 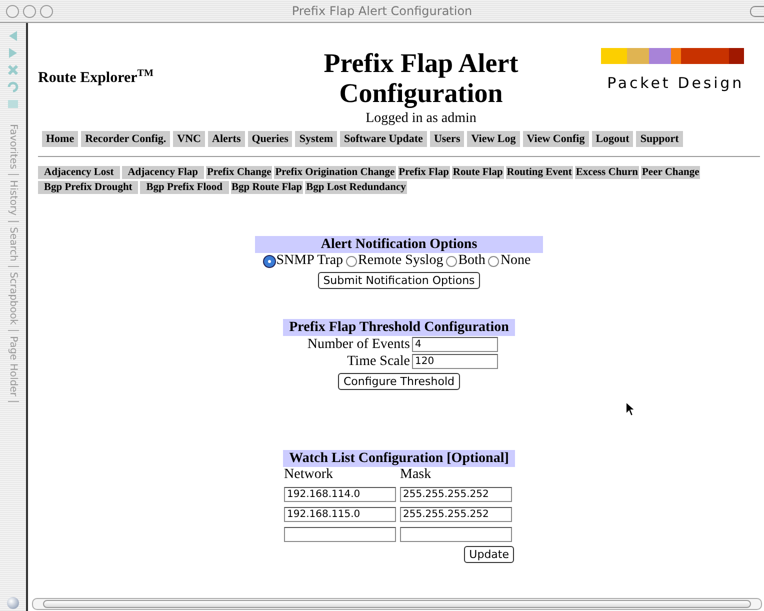 What do you see at coordinates (382, 11) in the screenshot?
I see `window-title: Prefix Flap Alert Configuration` at bounding box center [382, 11].